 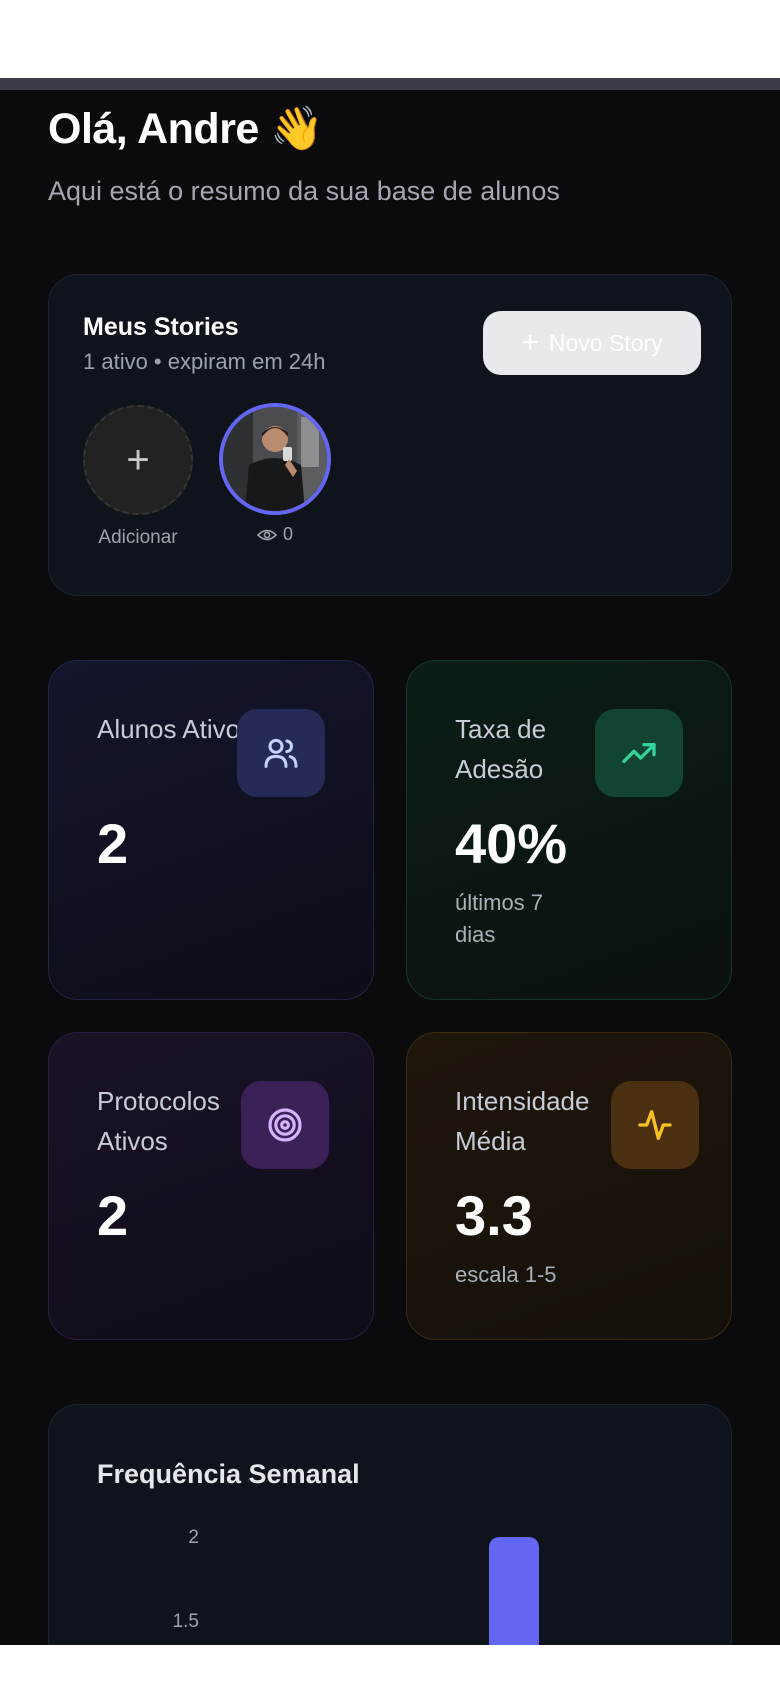 What do you see at coordinates (494, 1215) in the screenshot?
I see `stat-value: 3.3` at bounding box center [494, 1215].